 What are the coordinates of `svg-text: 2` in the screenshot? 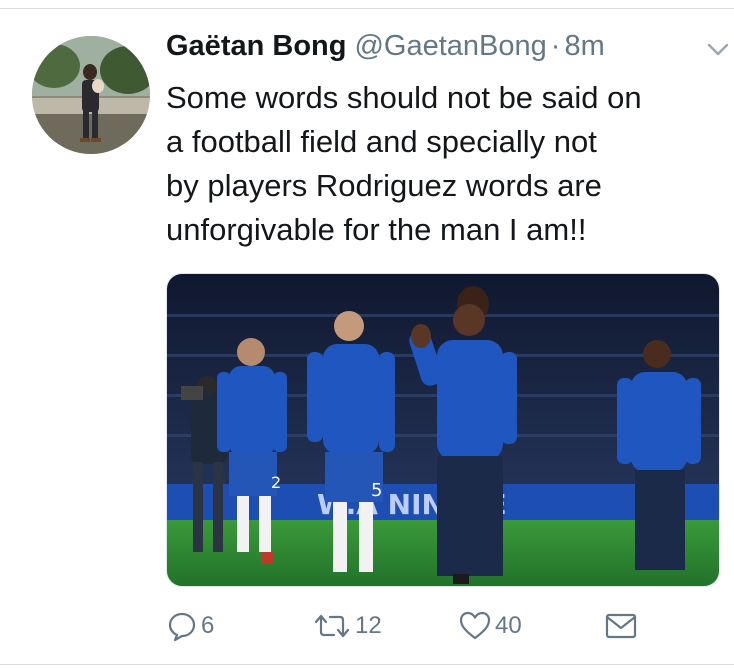 It's located at (276, 482).